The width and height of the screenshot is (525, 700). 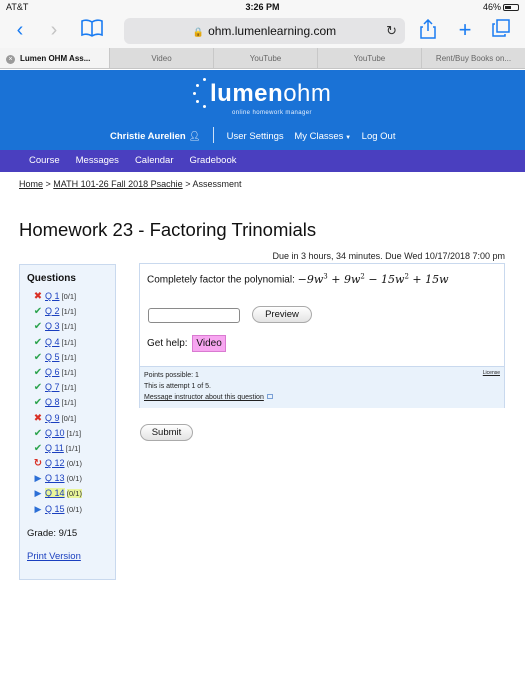 What do you see at coordinates (52, 357) in the screenshot?
I see `question-link: Q 5` at bounding box center [52, 357].